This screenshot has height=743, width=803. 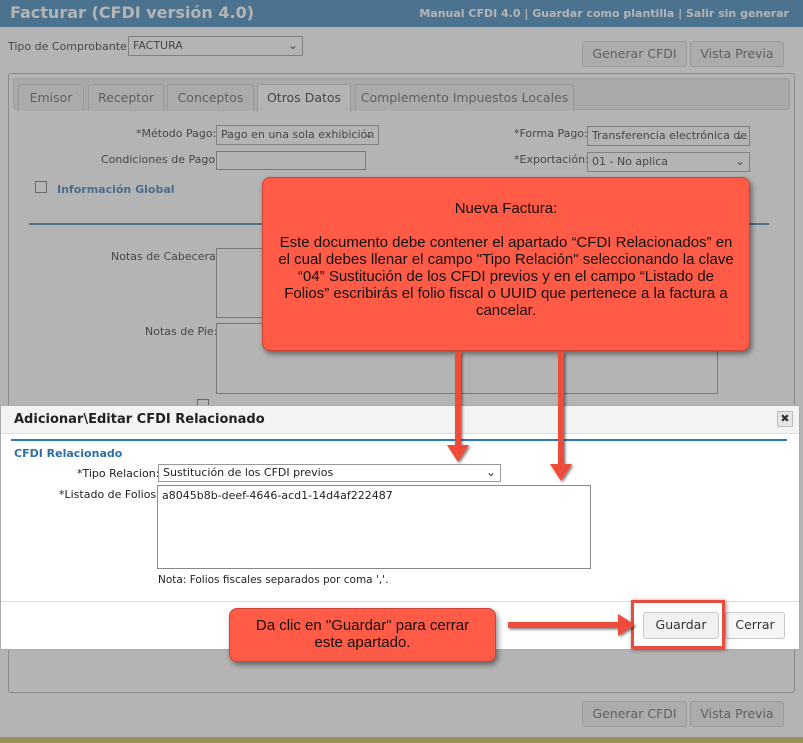 I want to click on notas-pie-label: Notas de Pie:, so click(x=181, y=331).